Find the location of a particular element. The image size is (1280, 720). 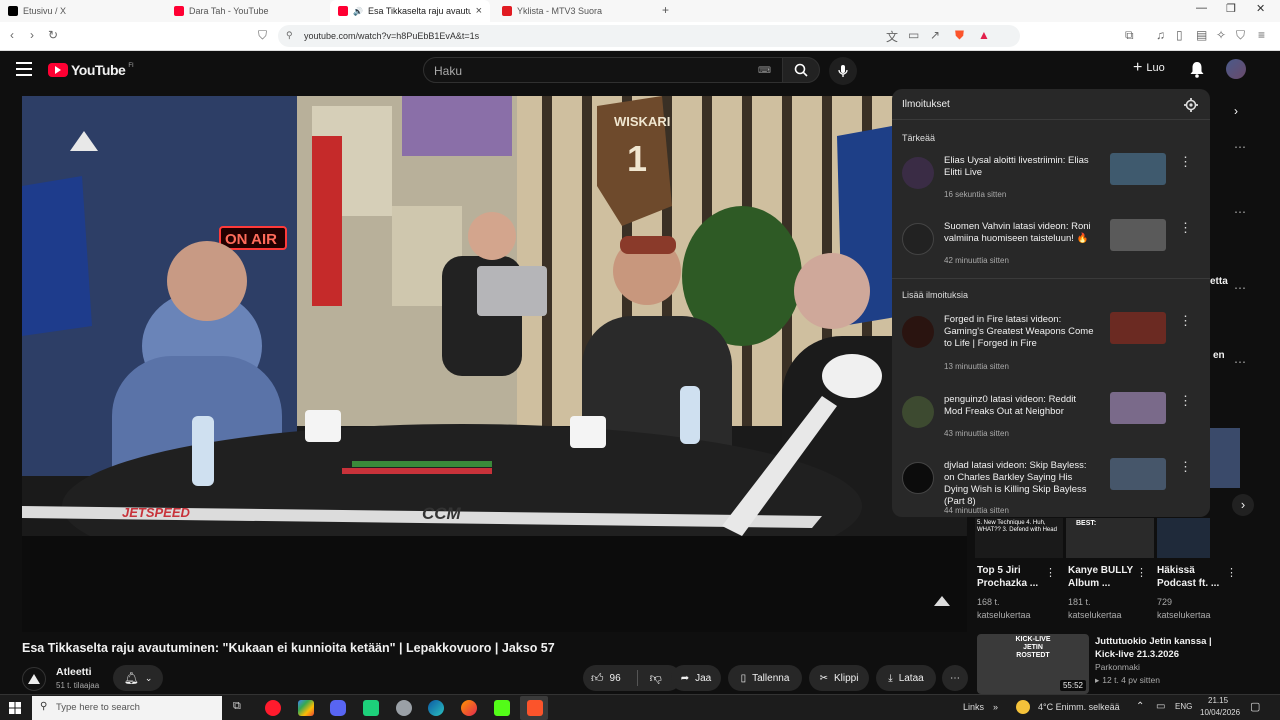

dislike-button: 👎︎ is located at coordinates (656, 678).